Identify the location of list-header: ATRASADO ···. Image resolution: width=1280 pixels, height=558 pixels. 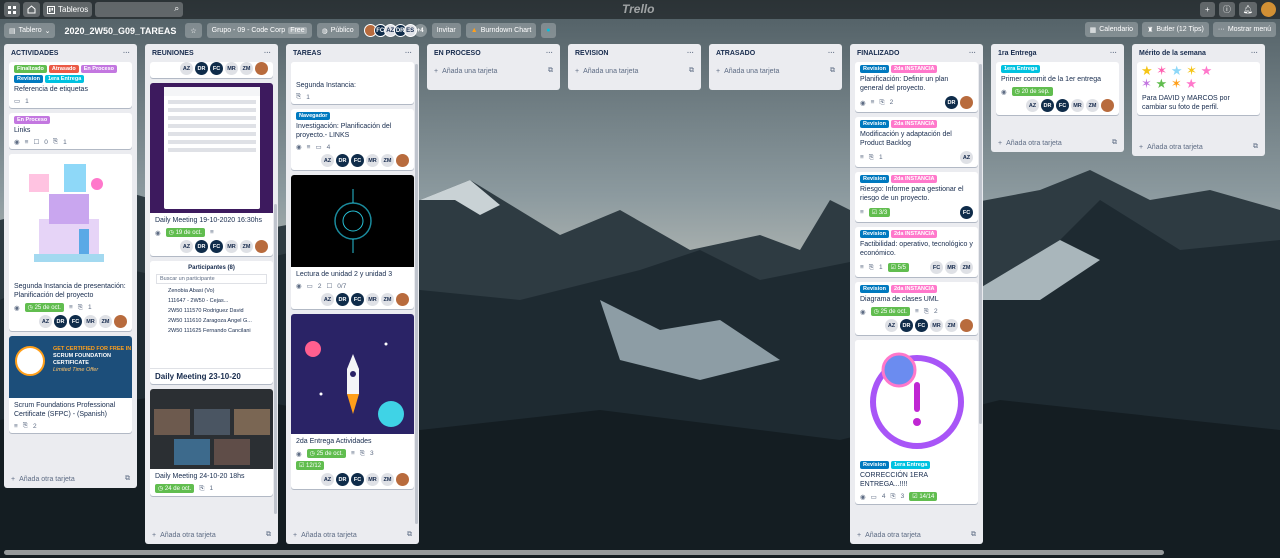
(775, 53).